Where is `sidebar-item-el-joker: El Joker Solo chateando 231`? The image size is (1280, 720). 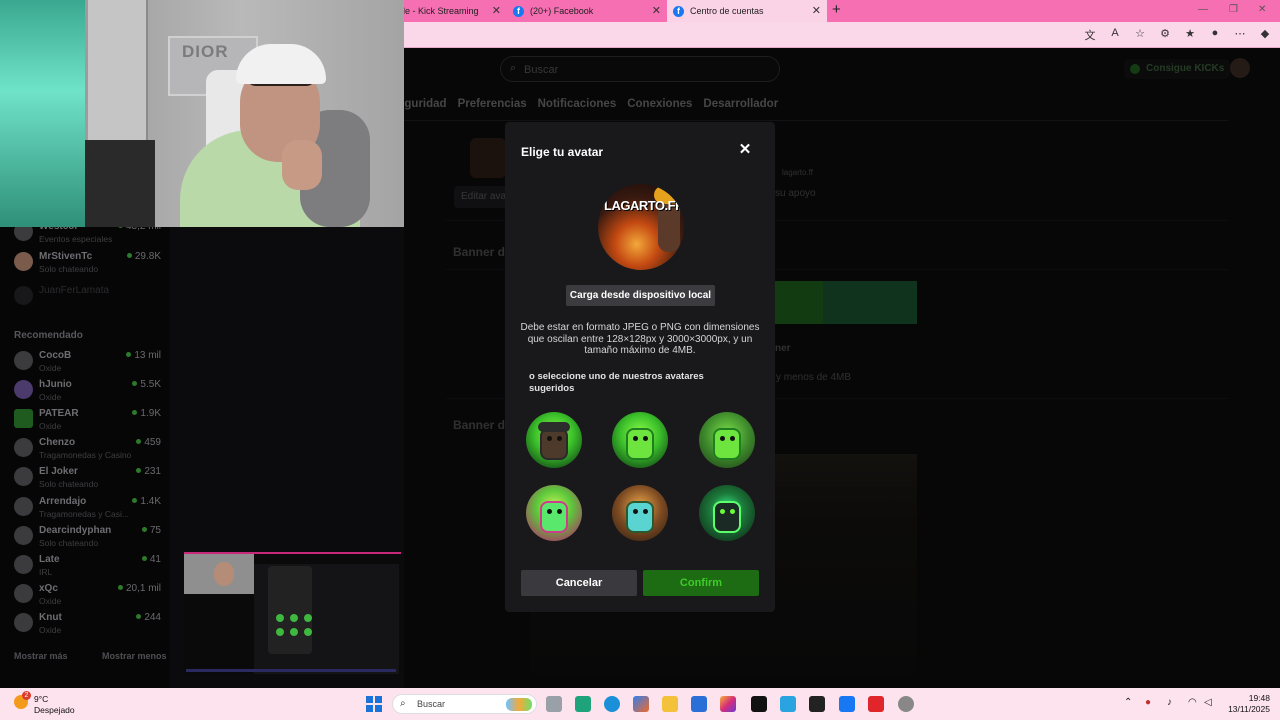
sidebar-item-el-joker: El Joker Solo chateando 231 is located at coordinates (89, 478).